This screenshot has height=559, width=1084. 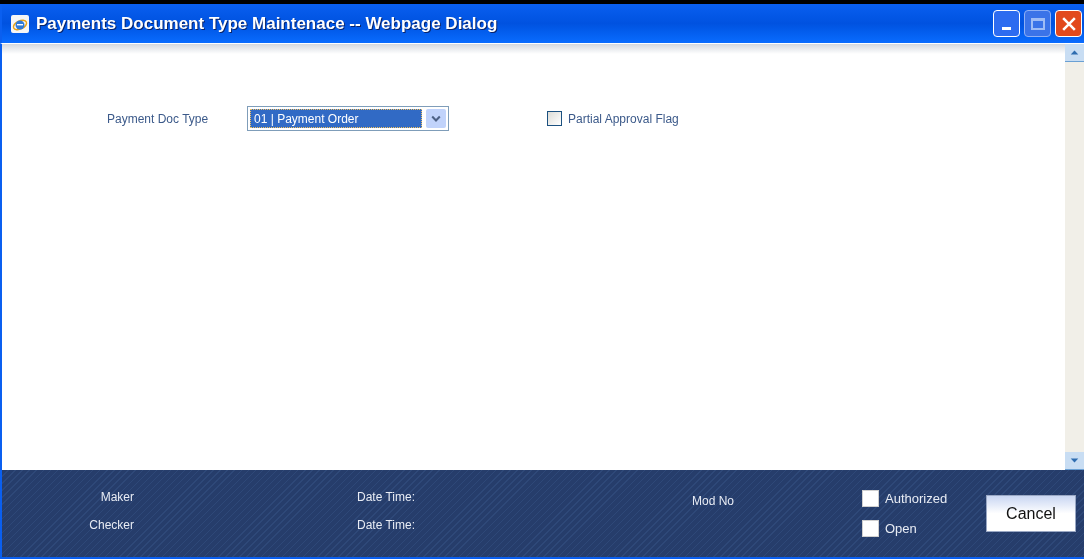 I want to click on mod-no-label: Mod No, so click(x=714, y=501).